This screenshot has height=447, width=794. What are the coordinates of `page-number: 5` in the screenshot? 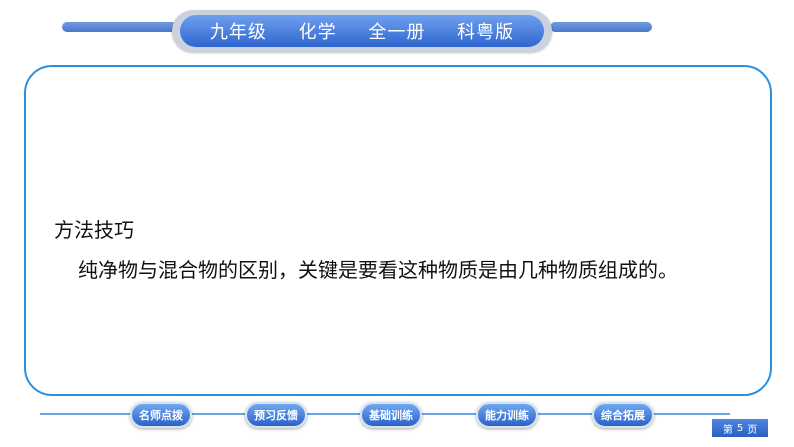 It's located at (740, 428).